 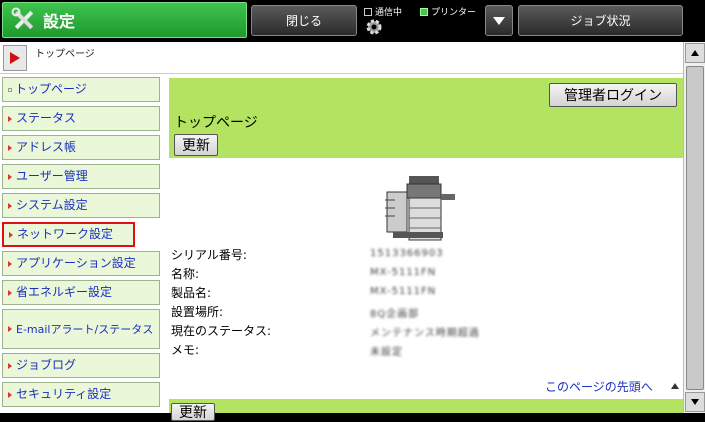 I want to click on refresh-button-bottom: 更新, so click(x=193, y=412).